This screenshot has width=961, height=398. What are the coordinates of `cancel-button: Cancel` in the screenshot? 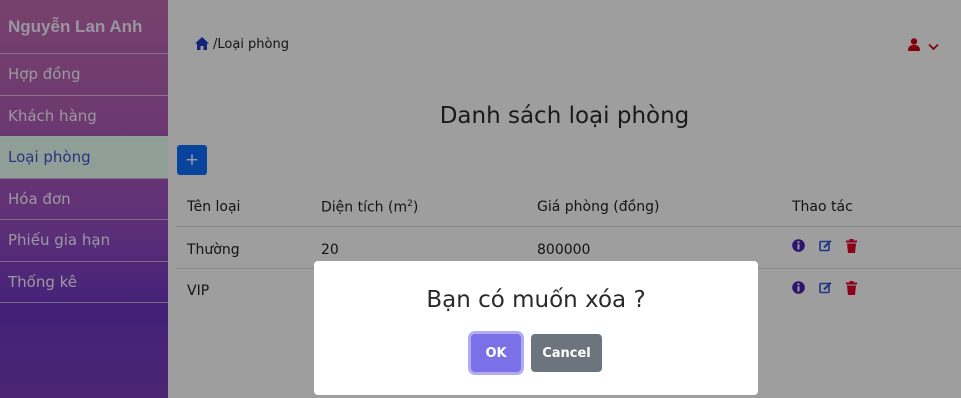 It's located at (566, 353).